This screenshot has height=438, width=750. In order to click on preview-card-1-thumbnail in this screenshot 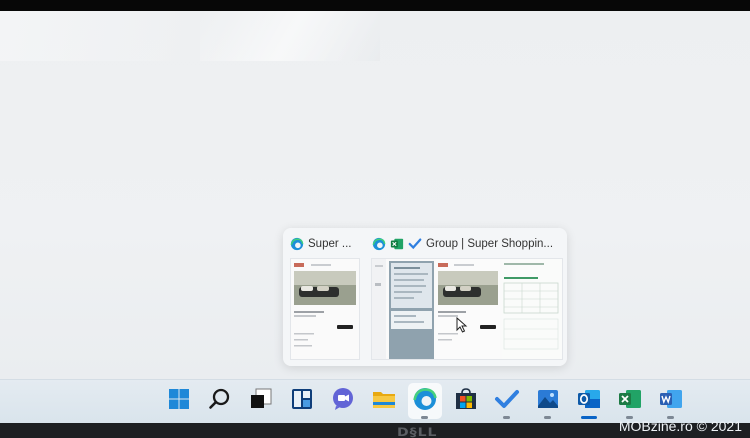, I will do `click(325, 309)`.